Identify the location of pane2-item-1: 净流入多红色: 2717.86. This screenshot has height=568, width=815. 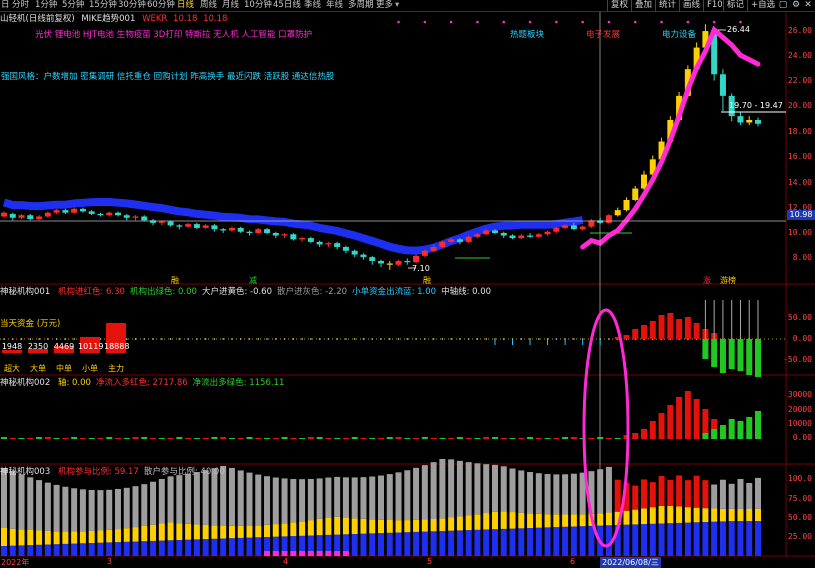
(141, 383).